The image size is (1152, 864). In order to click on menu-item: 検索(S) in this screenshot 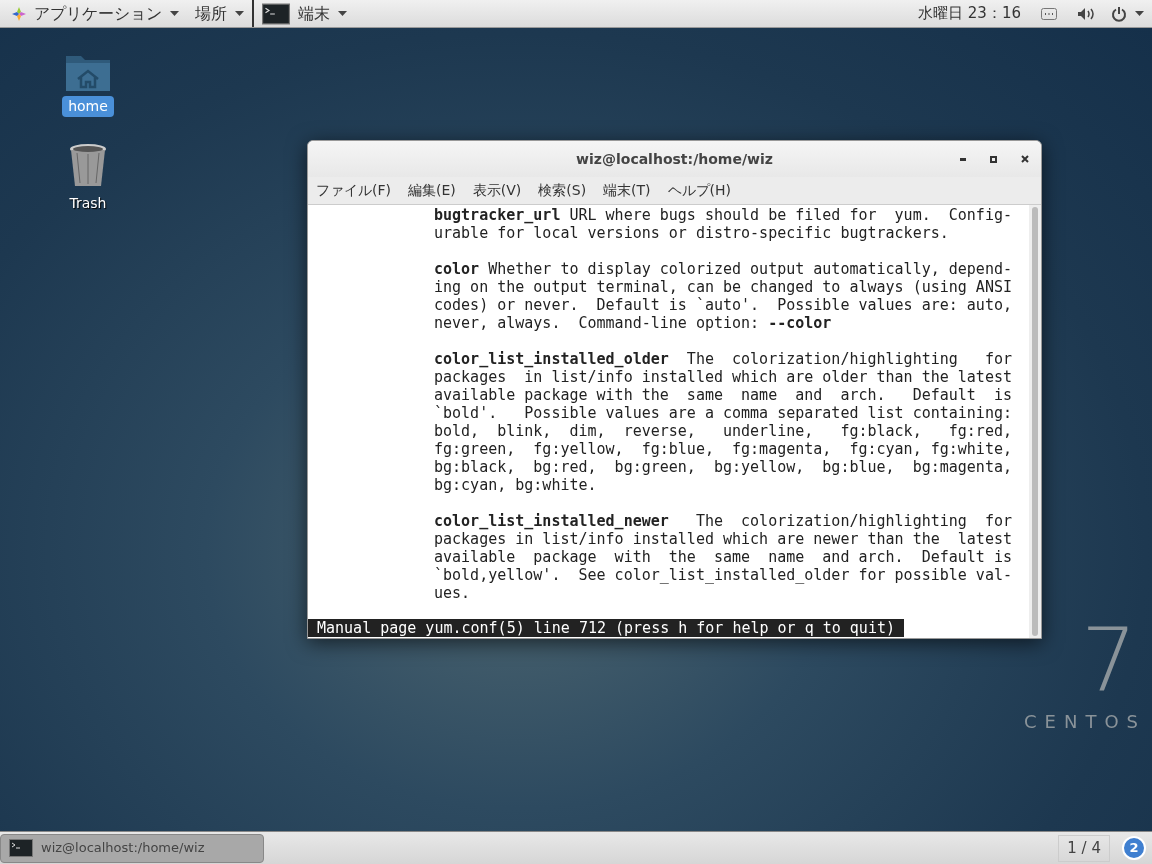, I will do `click(562, 190)`.